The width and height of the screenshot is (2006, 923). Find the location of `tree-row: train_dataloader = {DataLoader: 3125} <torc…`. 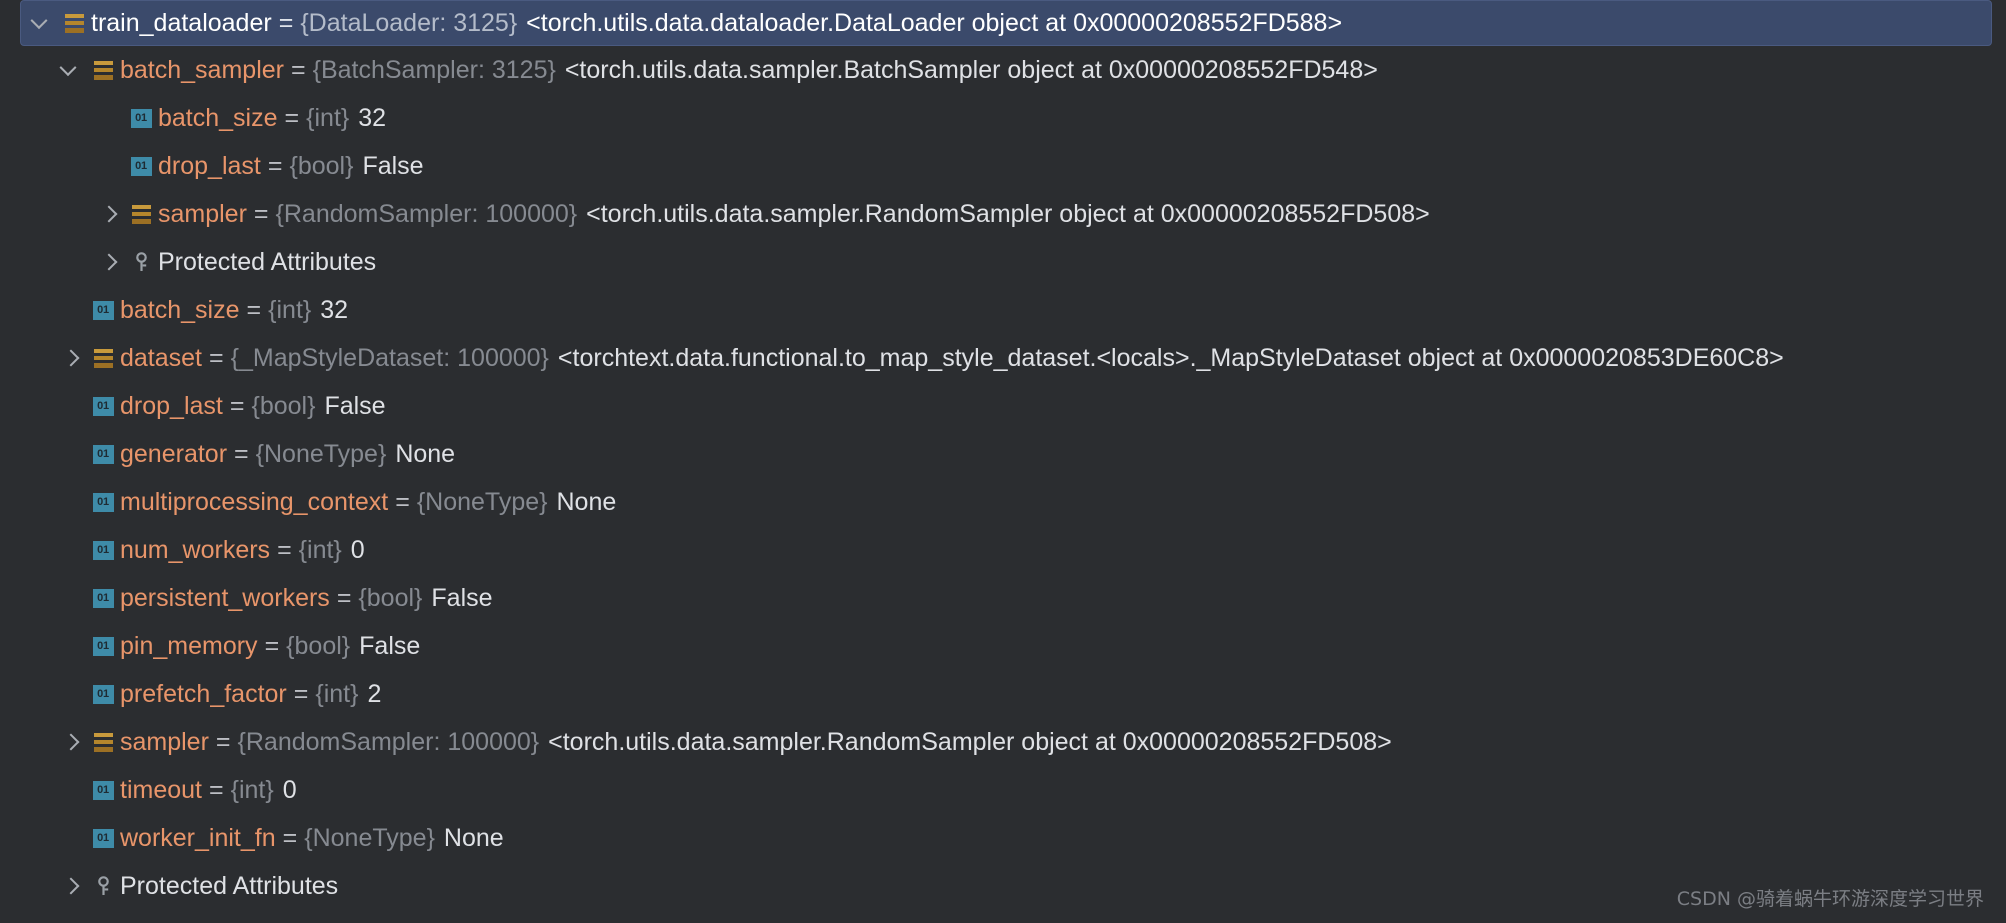

tree-row: train_dataloader = {DataLoader: 3125} <torc… is located at coordinates (1006, 23).